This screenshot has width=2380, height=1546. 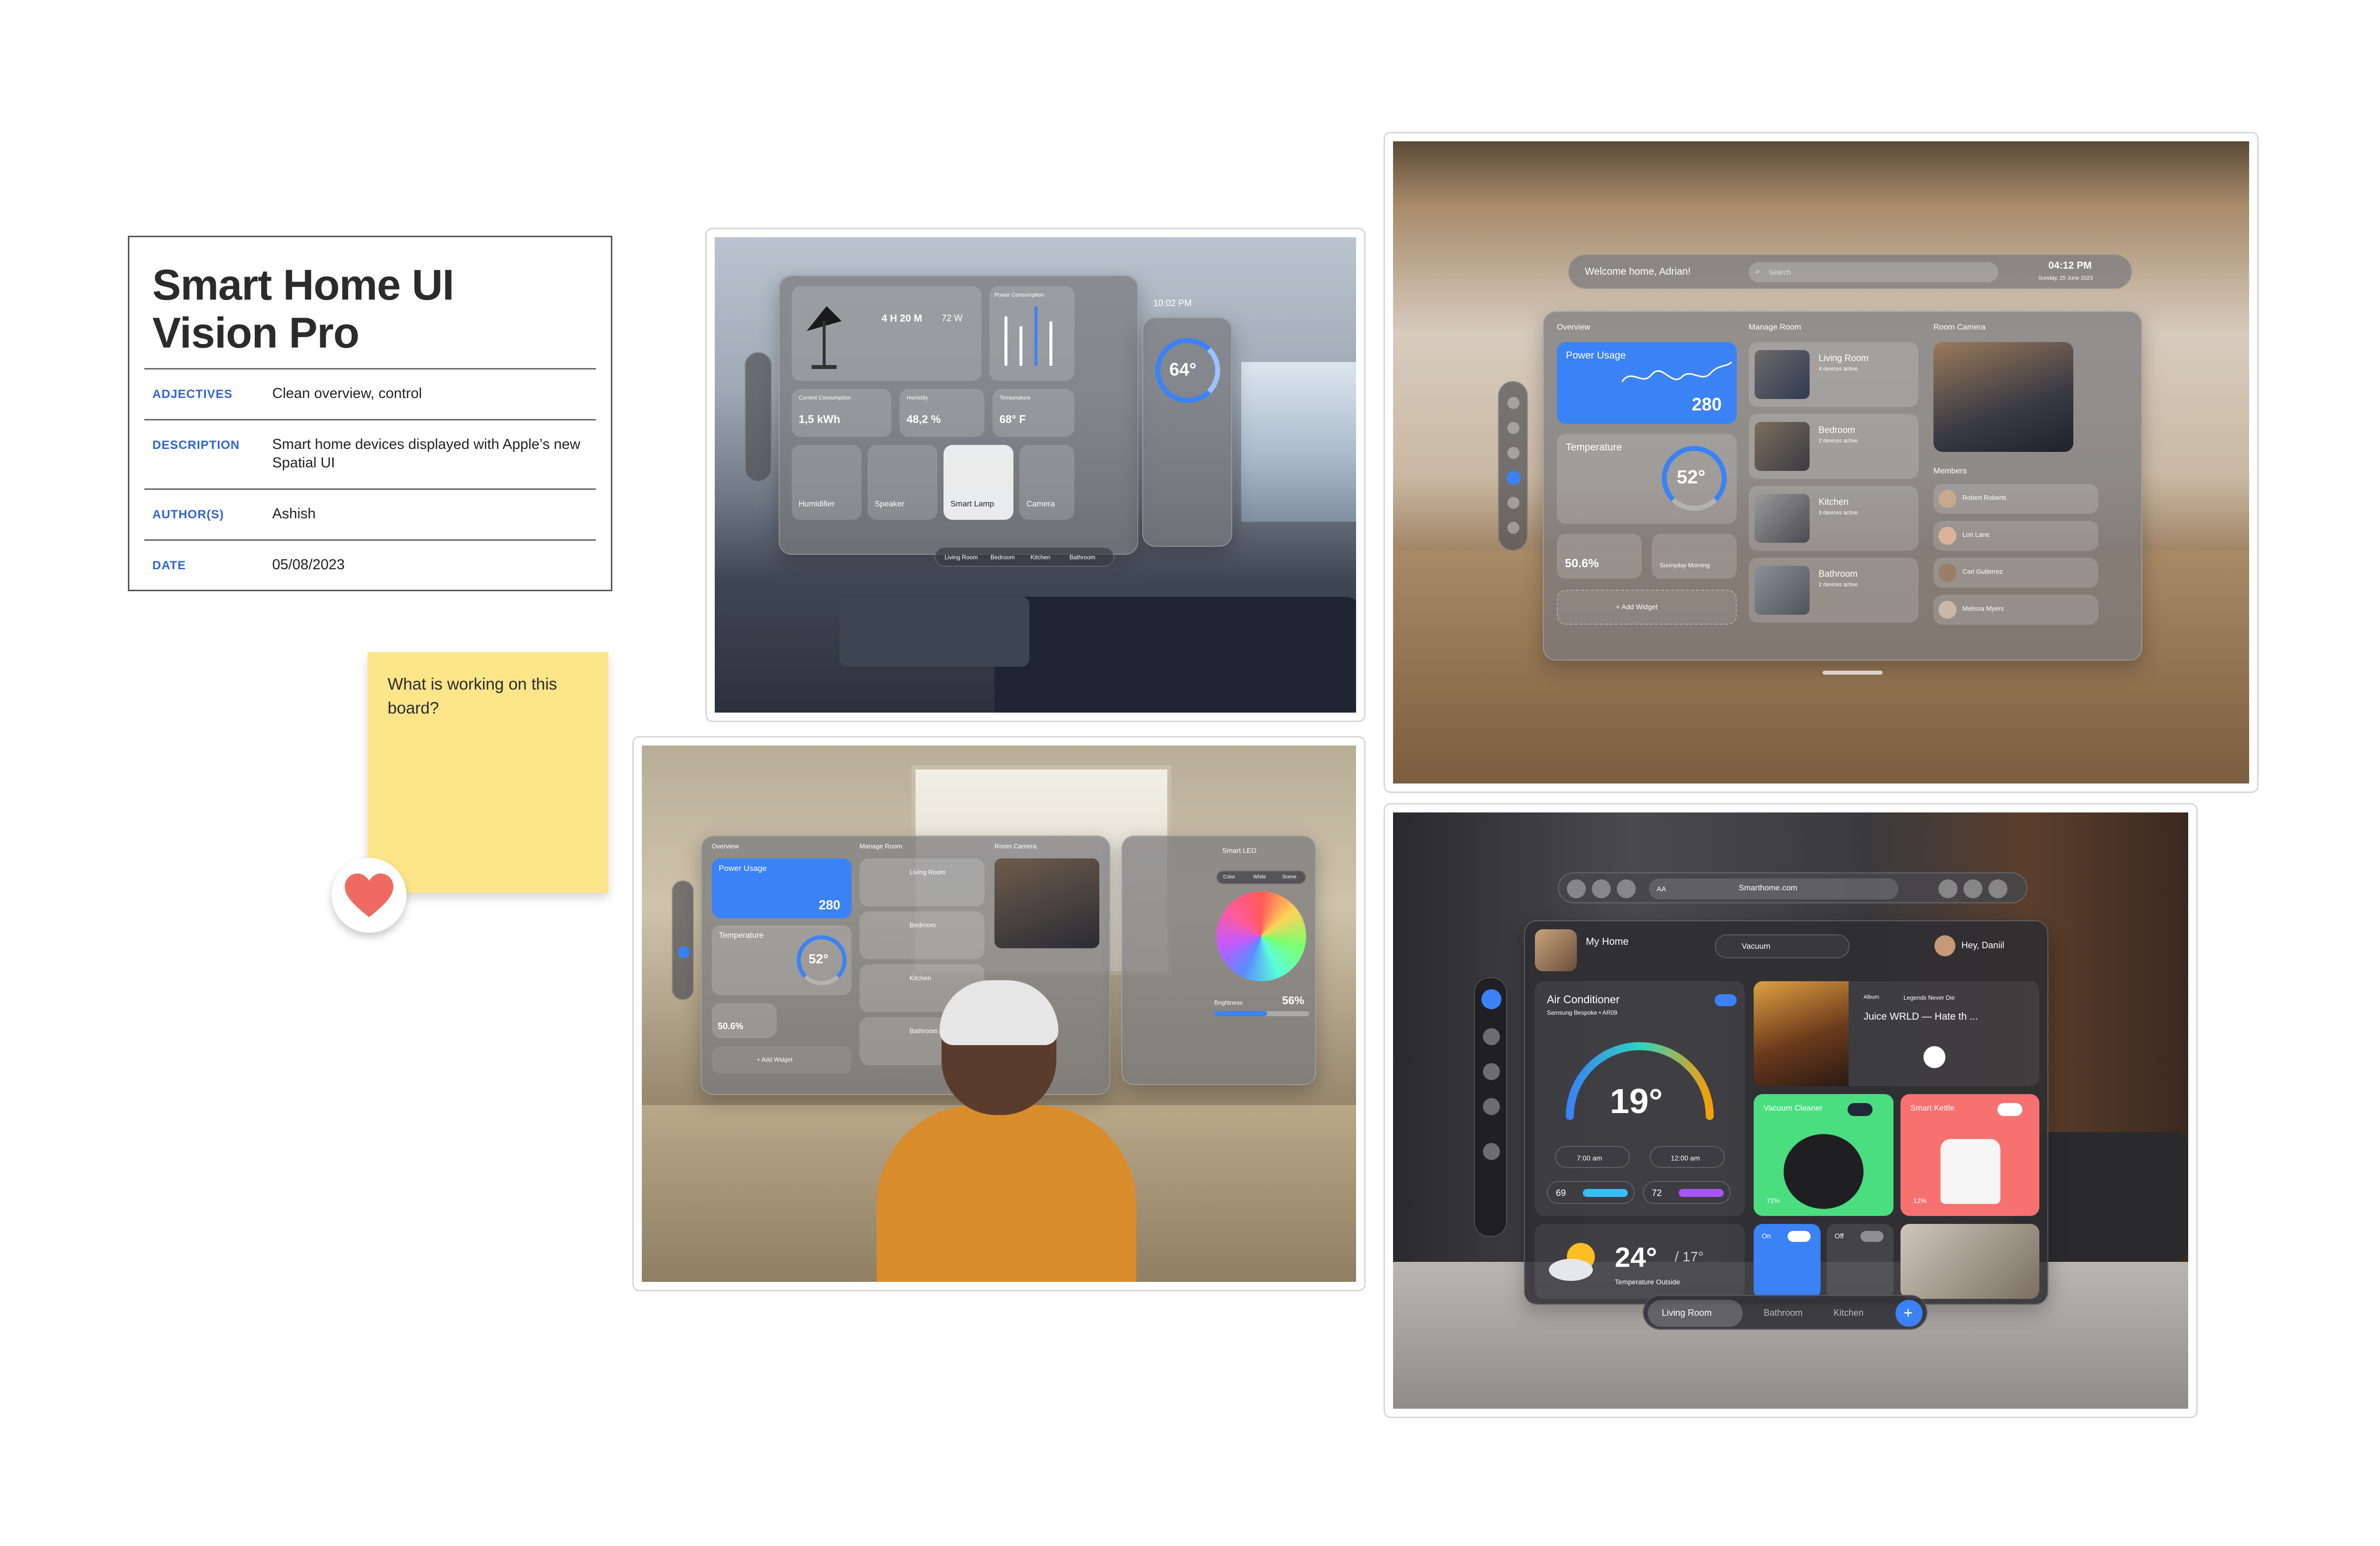 What do you see at coordinates (1024, 557) in the screenshot?
I see `room-tab-bar: Living Room Bedroom Kitchen Bathroom` at bounding box center [1024, 557].